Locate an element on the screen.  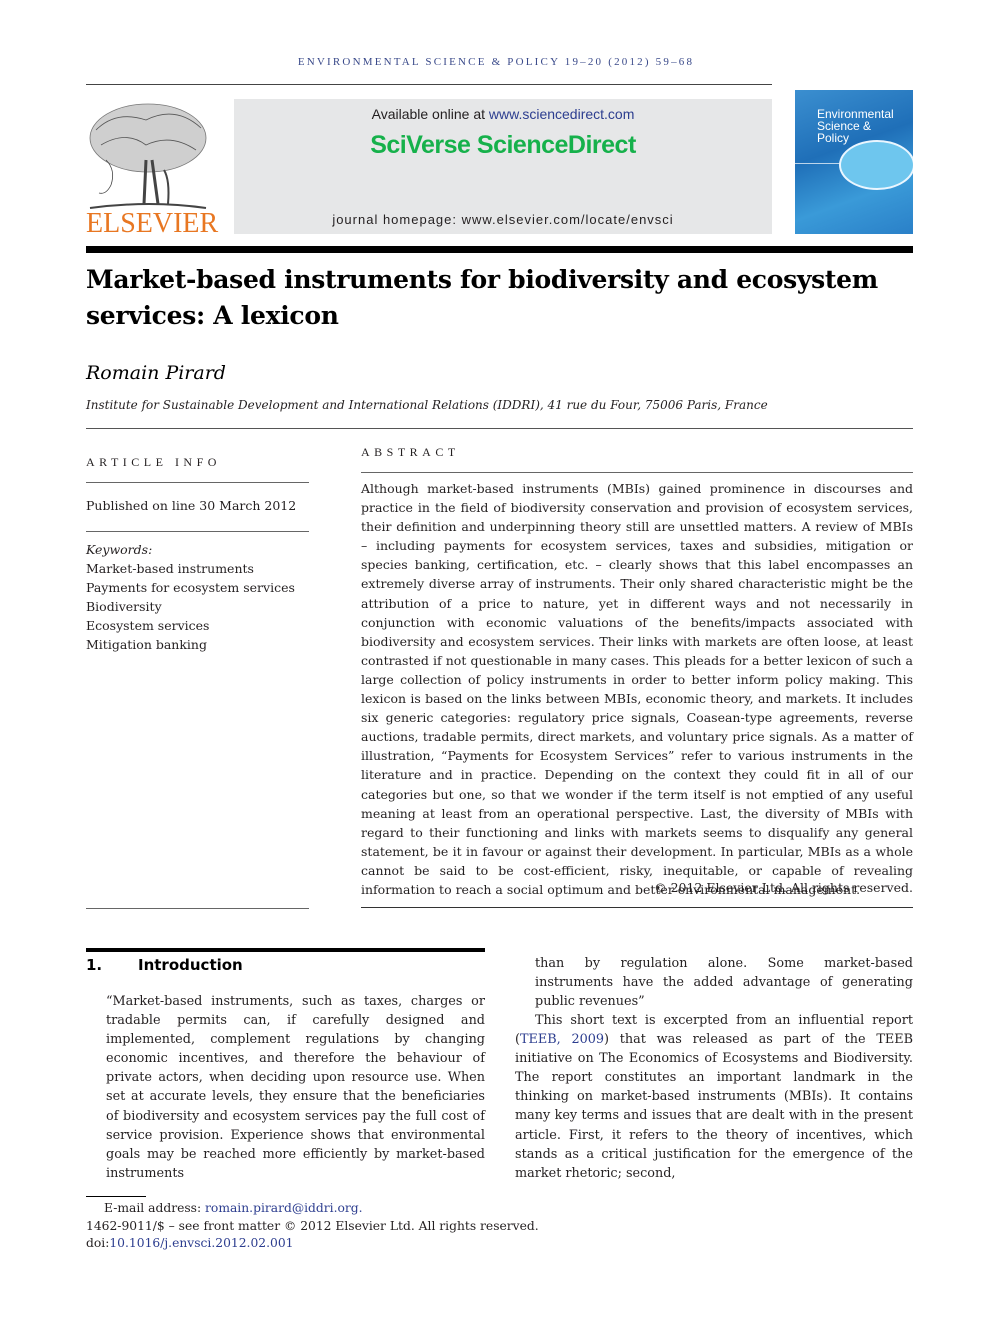
abstract-heading: Abstract is located at coordinates (410, 452).